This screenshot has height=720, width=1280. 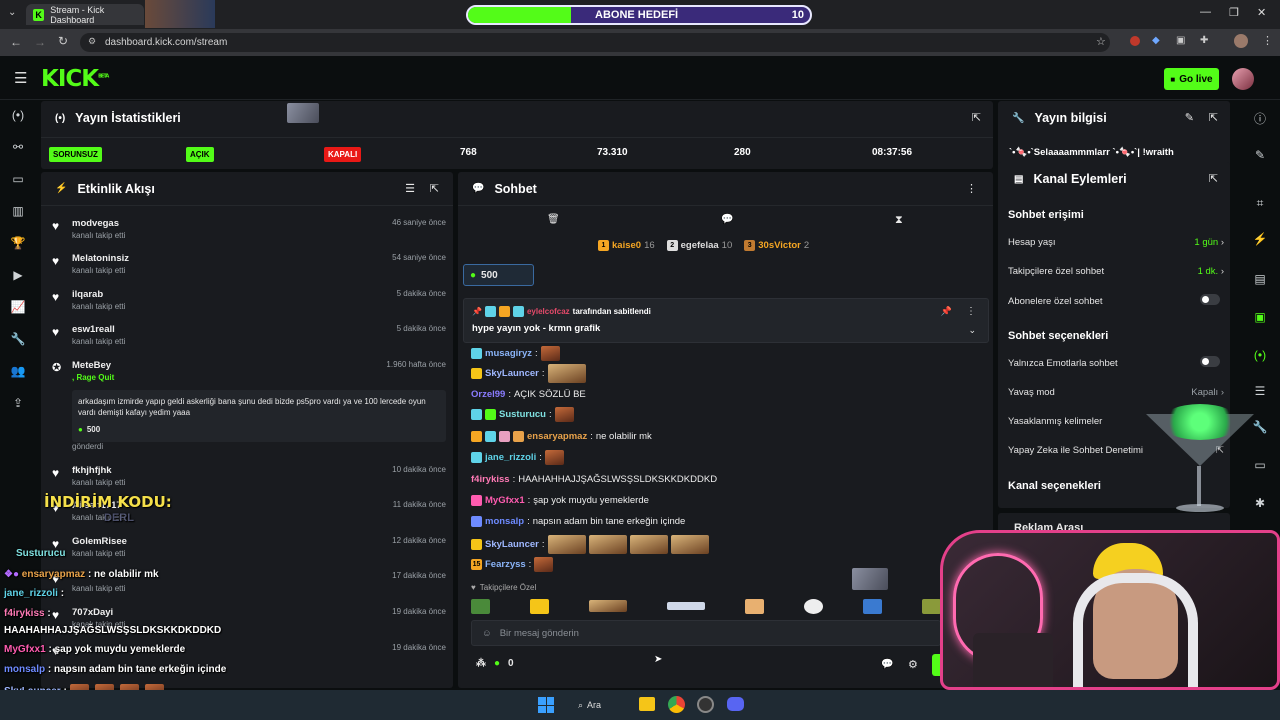 I want to click on chat-icon: ▣, so click(x=1260, y=317).